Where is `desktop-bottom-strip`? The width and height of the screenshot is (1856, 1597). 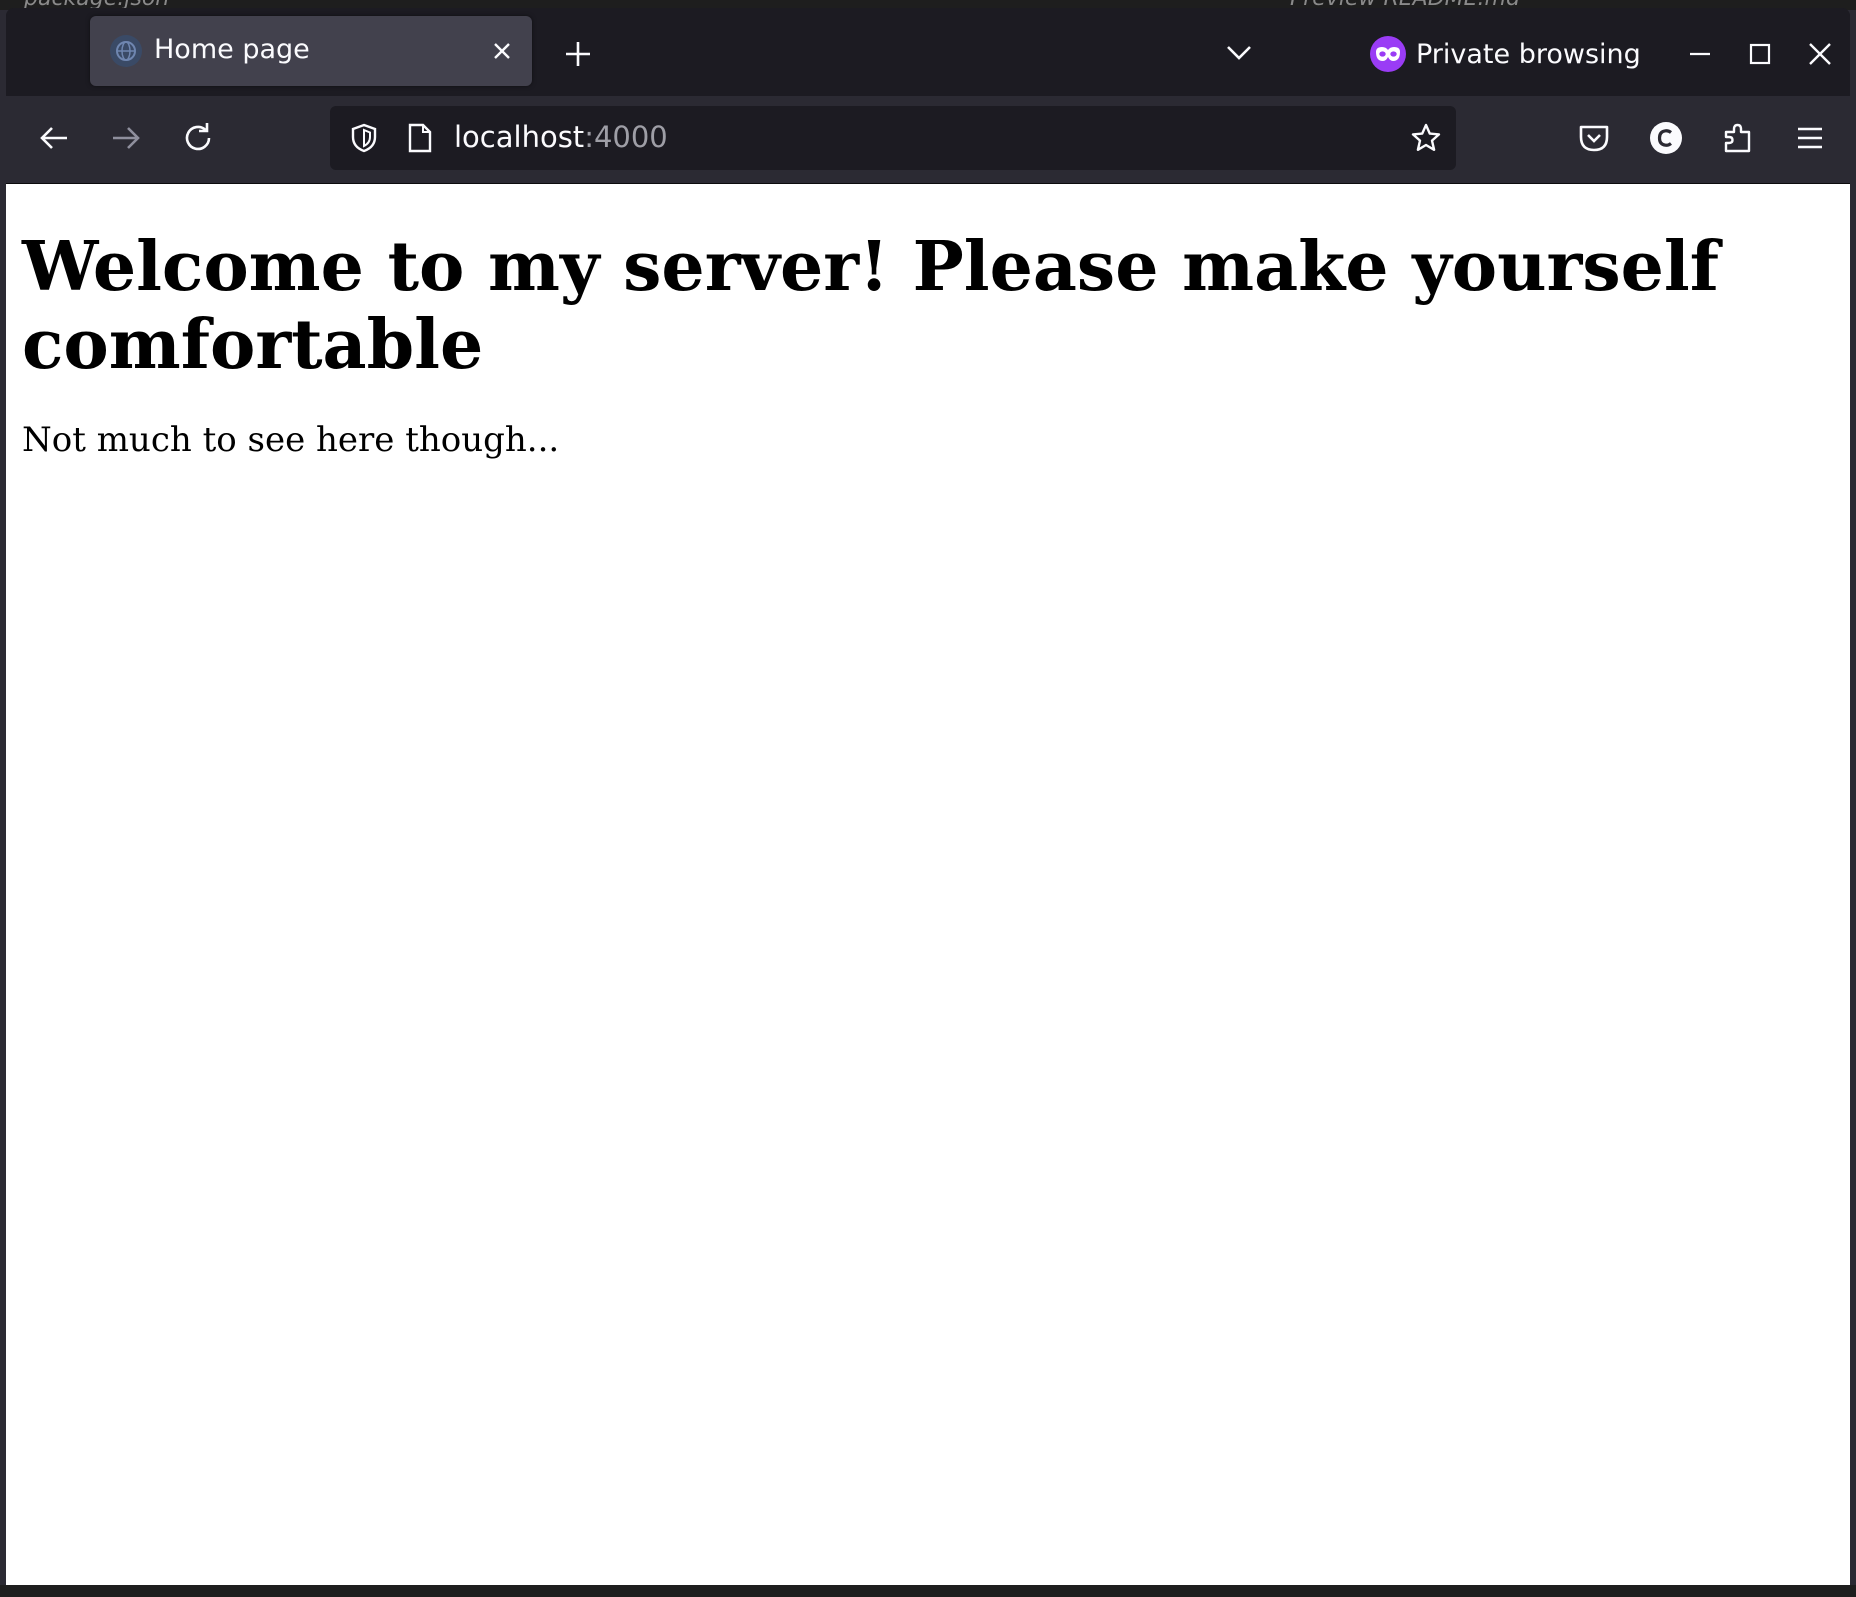 desktop-bottom-strip is located at coordinates (928, 1591).